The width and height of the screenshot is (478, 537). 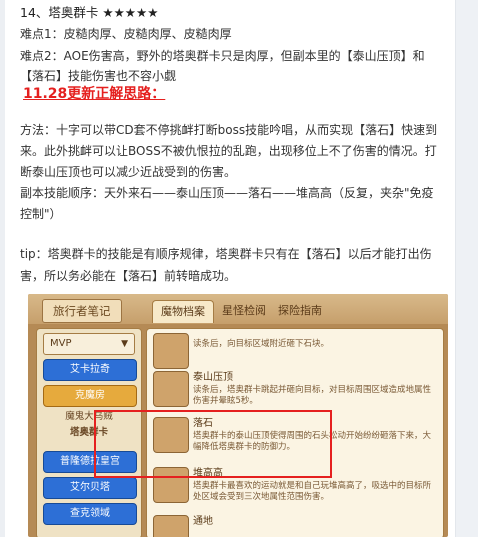 I want to click on passage-skill-icon, so click(x=171, y=526).